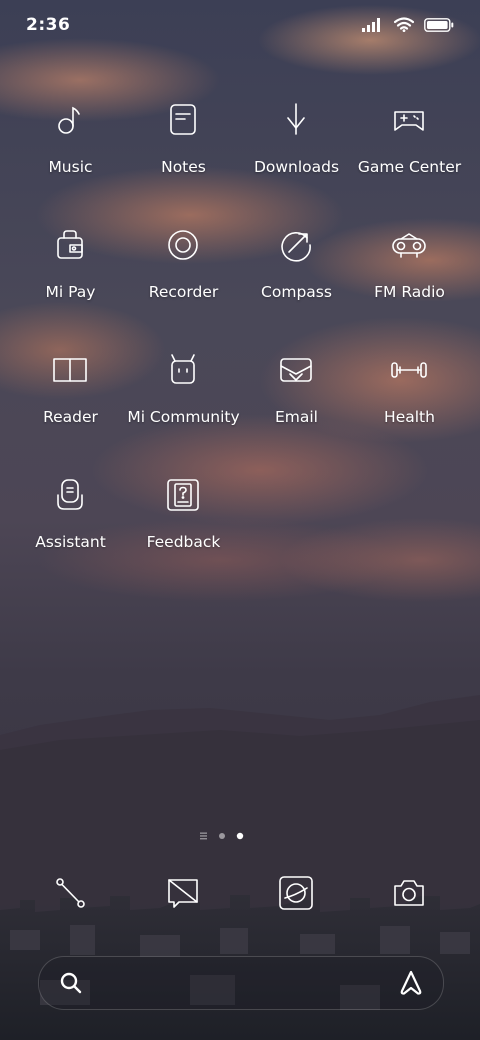 The width and height of the screenshot is (480, 1040). I want to click on app-health: Health, so click(409, 405).